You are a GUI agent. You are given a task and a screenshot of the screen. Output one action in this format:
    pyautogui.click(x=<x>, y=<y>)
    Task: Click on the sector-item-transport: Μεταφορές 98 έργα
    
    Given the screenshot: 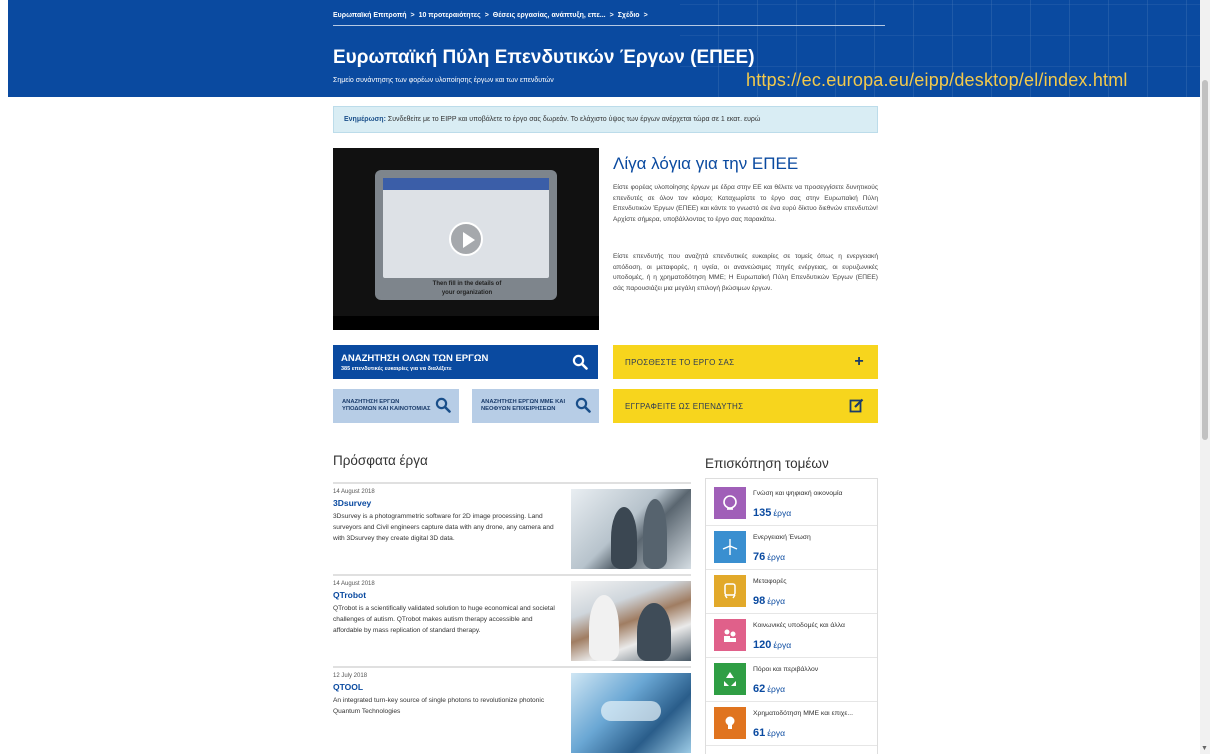 What is the action you would take?
    pyautogui.click(x=794, y=591)
    